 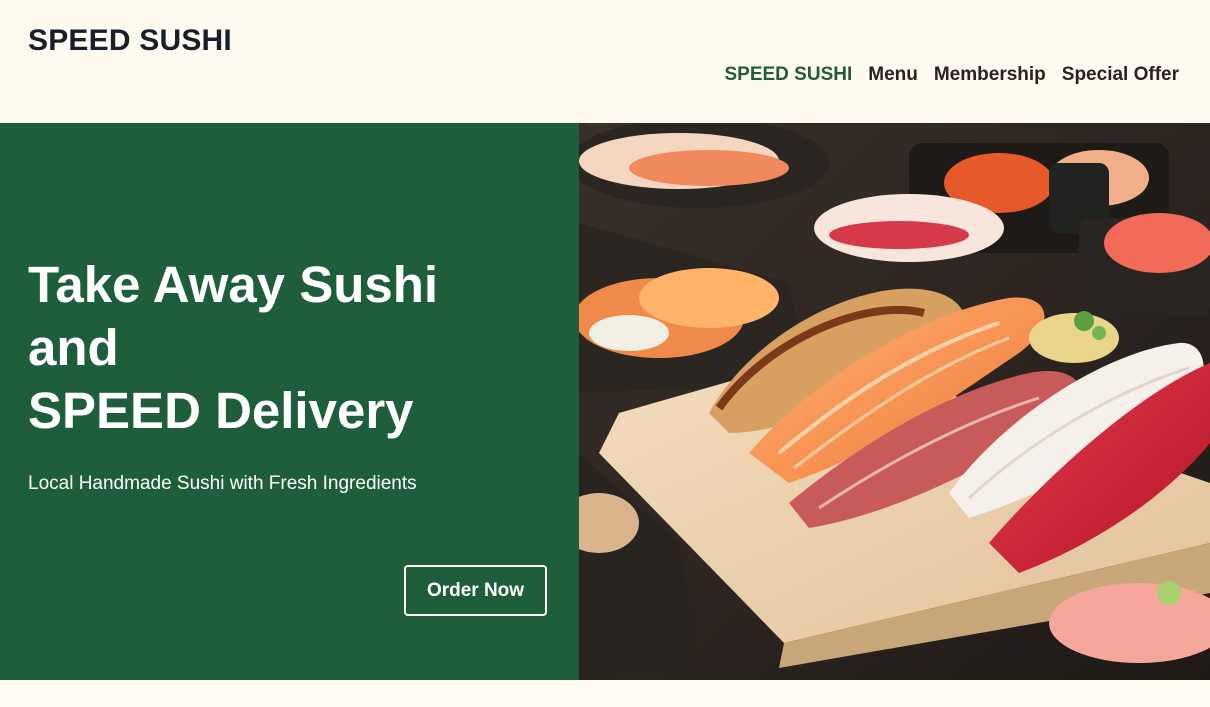 What do you see at coordinates (1120, 75) in the screenshot?
I see `nav-item-special-offer: Special Offer` at bounding box center [1120, 75].